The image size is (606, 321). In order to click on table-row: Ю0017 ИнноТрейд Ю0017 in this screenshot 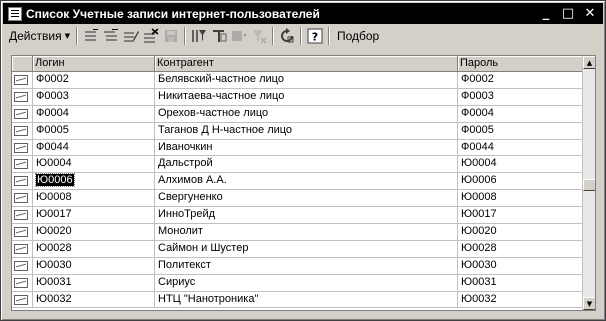, I will do `click(297, 216)`.